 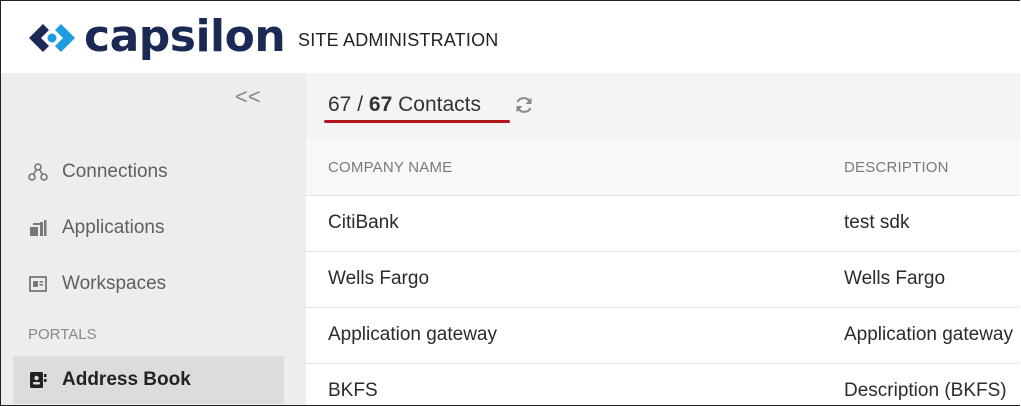 I want to click on count-noun: Contacts, so click(x=439, y=104).